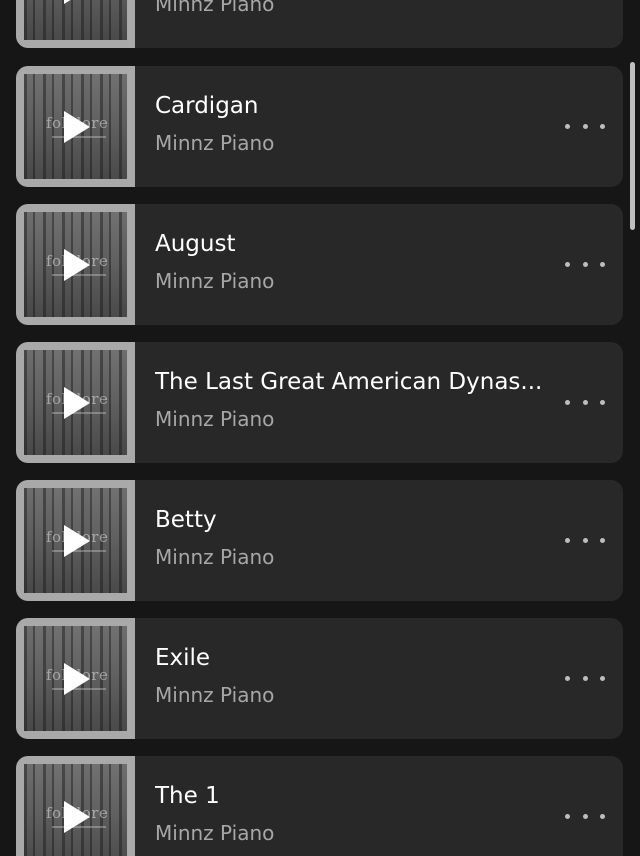  Describe the element at coordinates (319, 678) in the screenshot. I see `track-row: folklore Exile Minnz Piano` at that location.